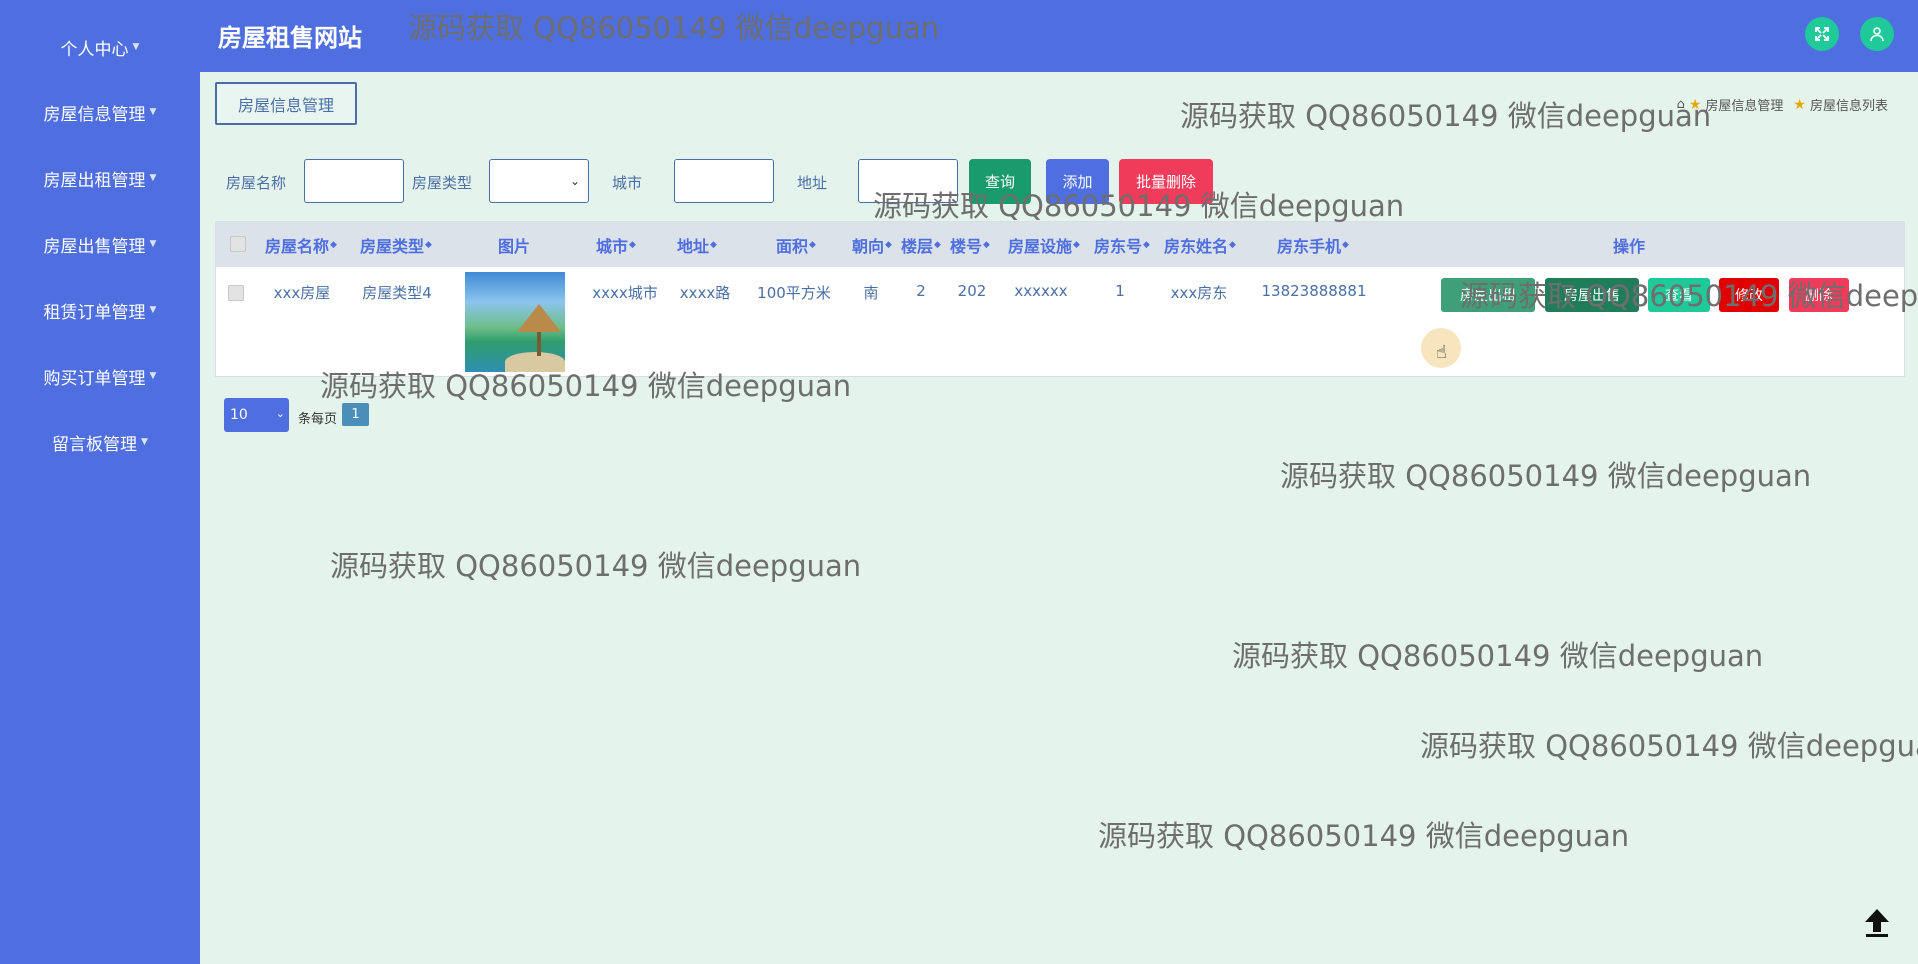  What do you see at coordinates (1314, 291) in the screenshot?
I see `cell-landlord-phone: 13823888881` at bounding box center [1314, 291].